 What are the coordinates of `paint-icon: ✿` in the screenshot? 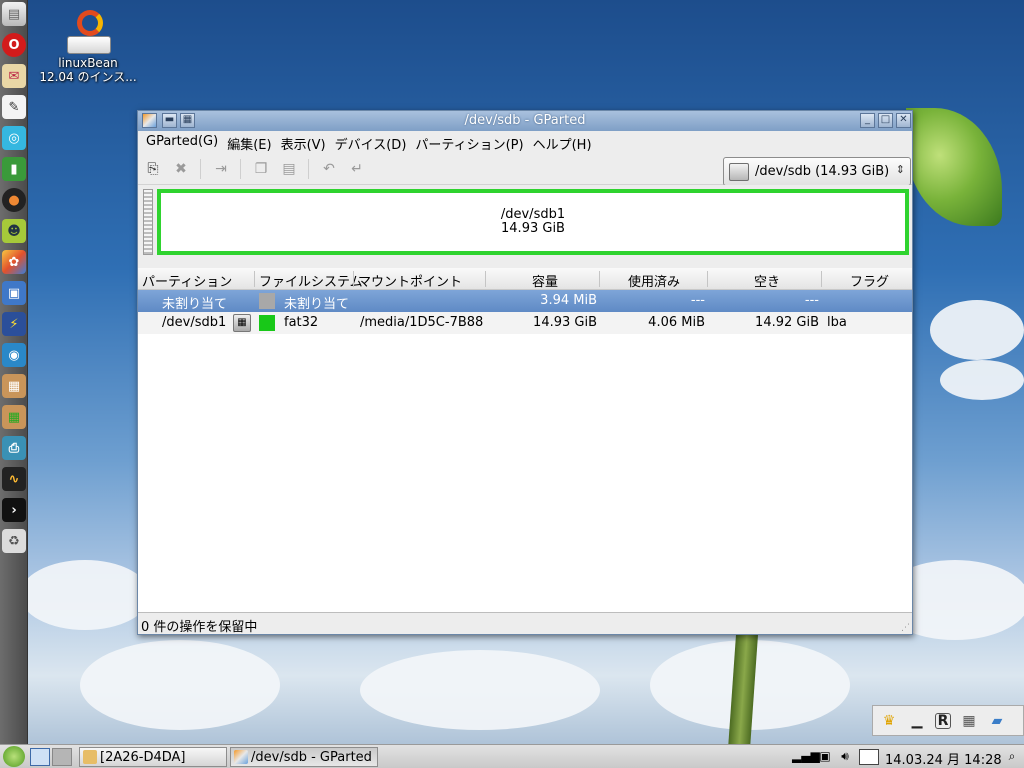 It's located at (14, 262).